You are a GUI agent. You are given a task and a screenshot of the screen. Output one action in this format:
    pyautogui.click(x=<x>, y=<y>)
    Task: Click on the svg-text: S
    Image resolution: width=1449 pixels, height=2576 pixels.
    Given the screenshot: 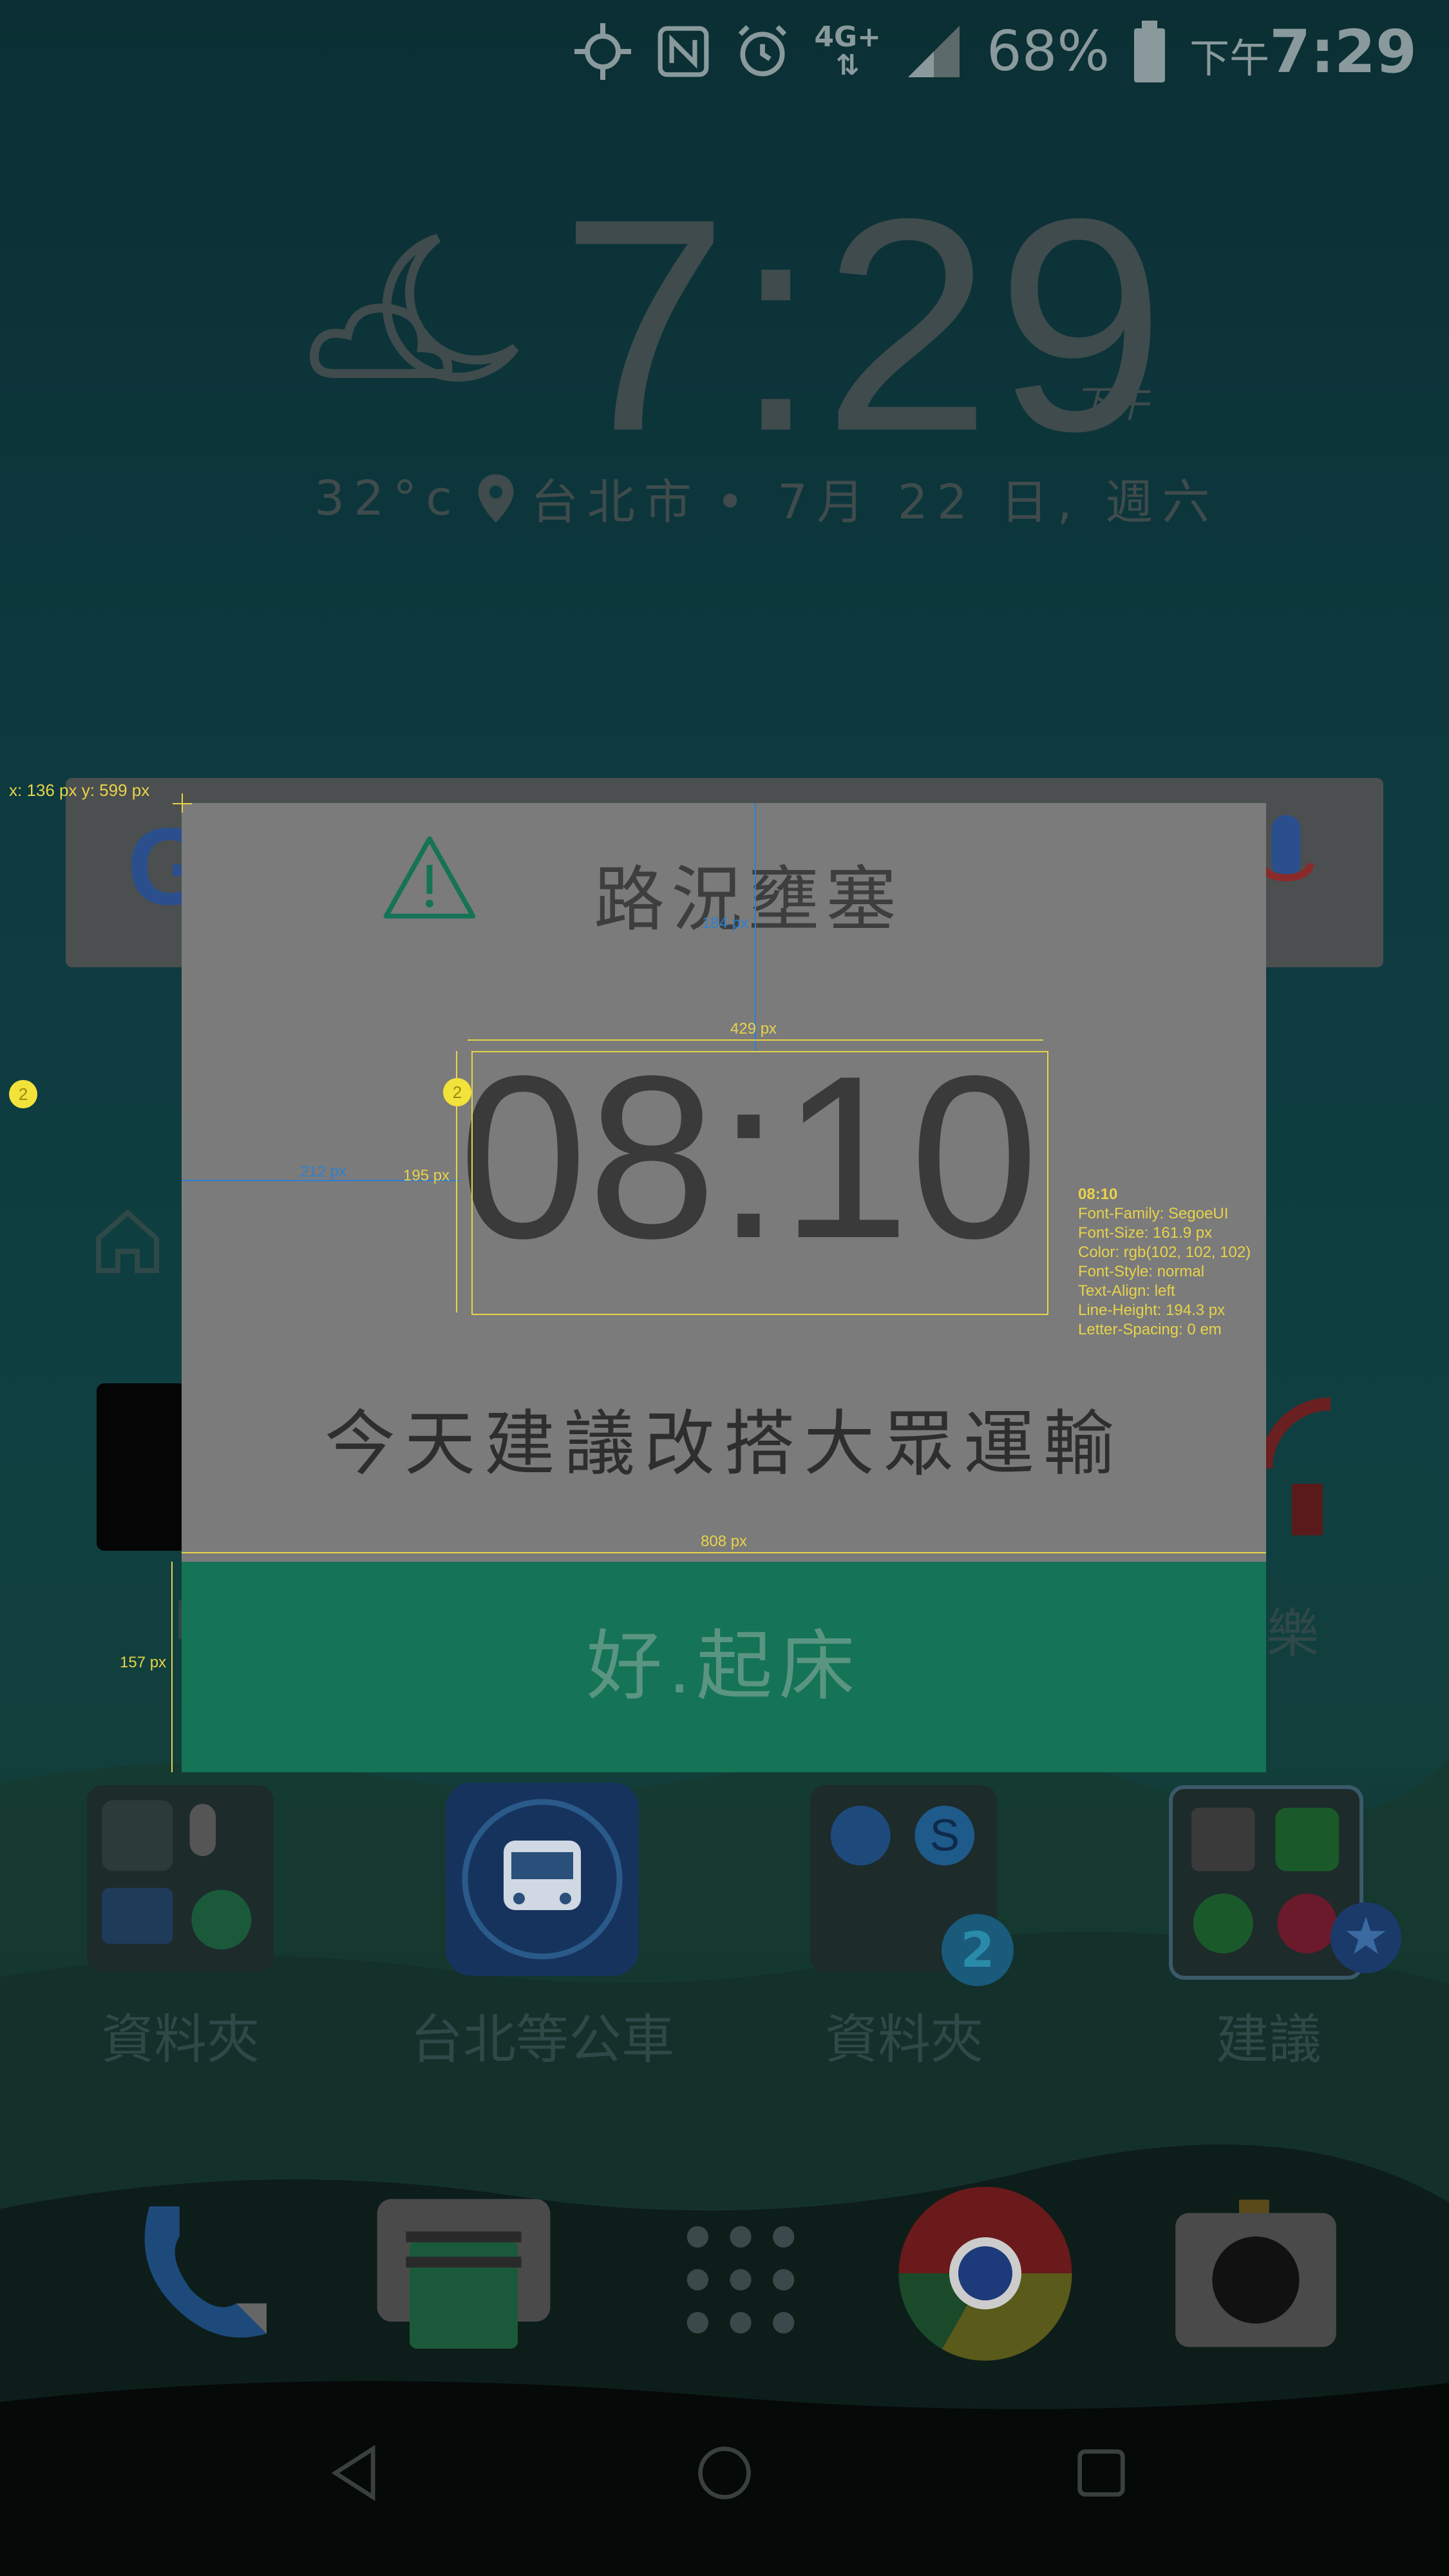 What is the action you would take?
    pyautogui.click(x=945, y=1836)
    